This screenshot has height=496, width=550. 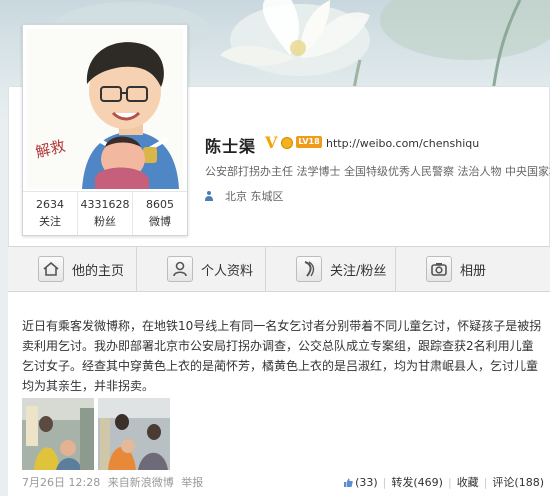 I want to click on stat-posts-count: 8605, so click(x=160, y=204).